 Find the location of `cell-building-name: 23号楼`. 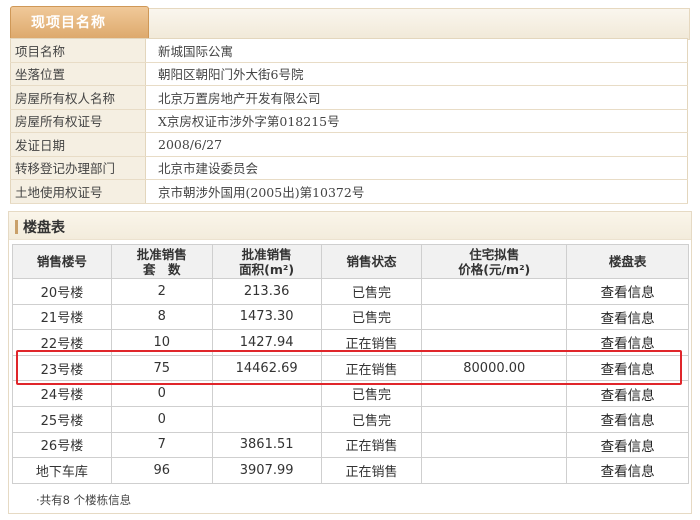

cell-building-name: 23号楼 is located at coordinates (62, 368).